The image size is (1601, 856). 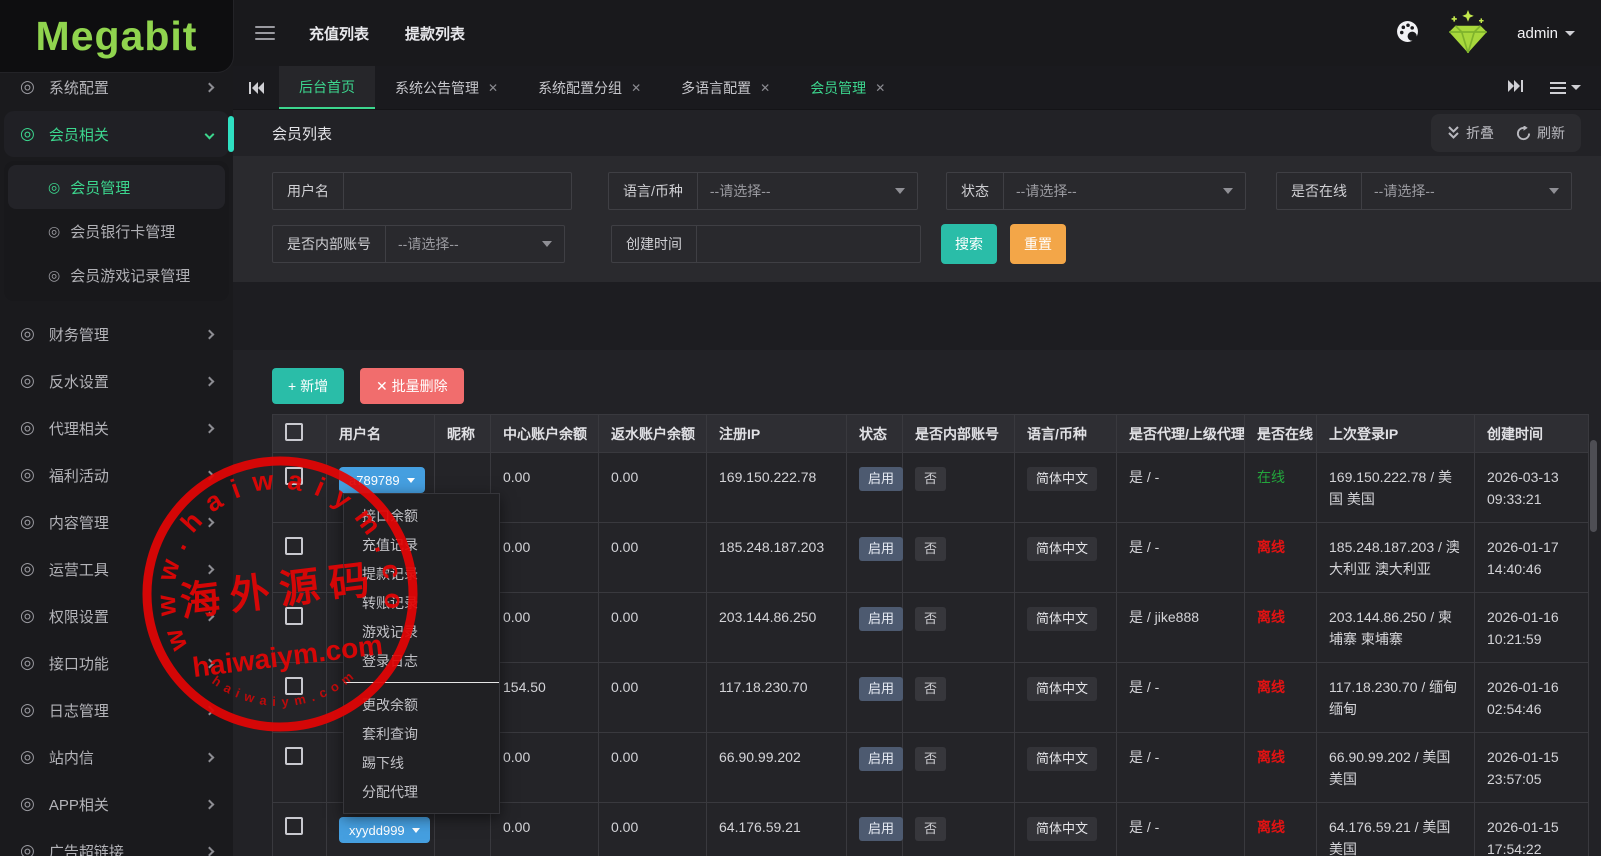 What do you see at coordinates (116, 710) in the screenshot?
I see `sidebar-item-logs: ◎ 日志管理` at bounding box center [116, 710].